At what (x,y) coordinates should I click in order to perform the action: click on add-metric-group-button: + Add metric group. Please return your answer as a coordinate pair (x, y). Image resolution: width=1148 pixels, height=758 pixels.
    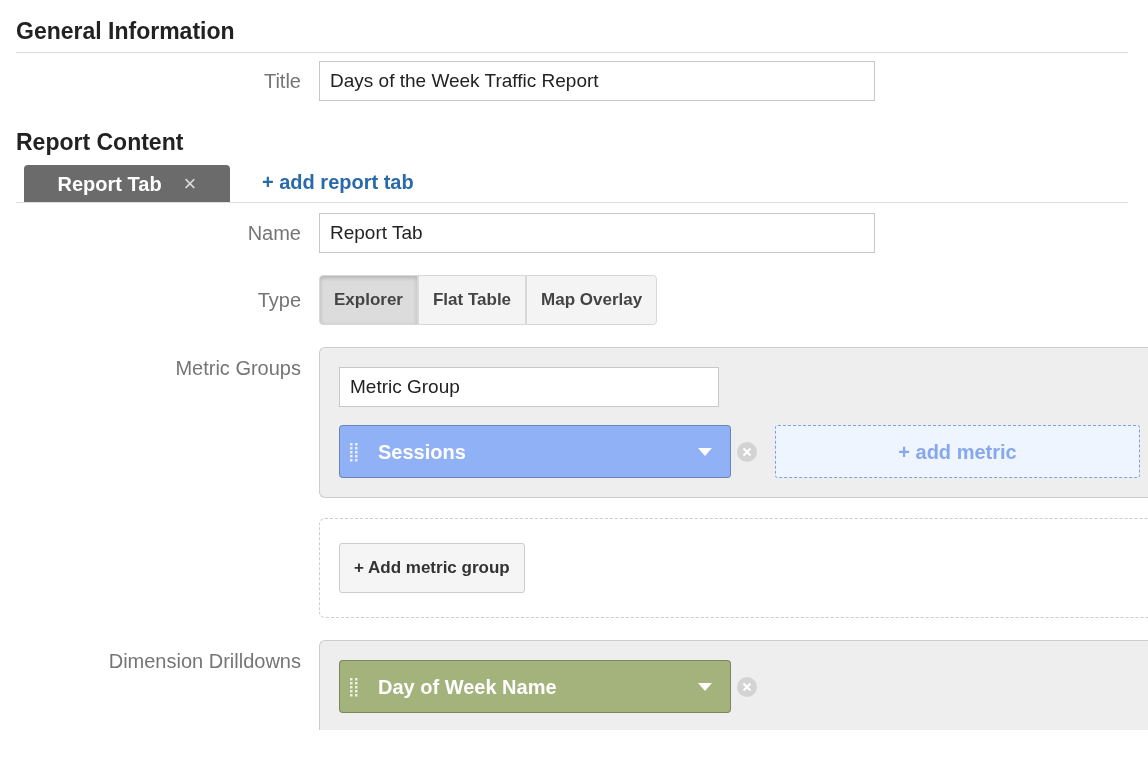
    Looking at the image, I should click on (432, 568).